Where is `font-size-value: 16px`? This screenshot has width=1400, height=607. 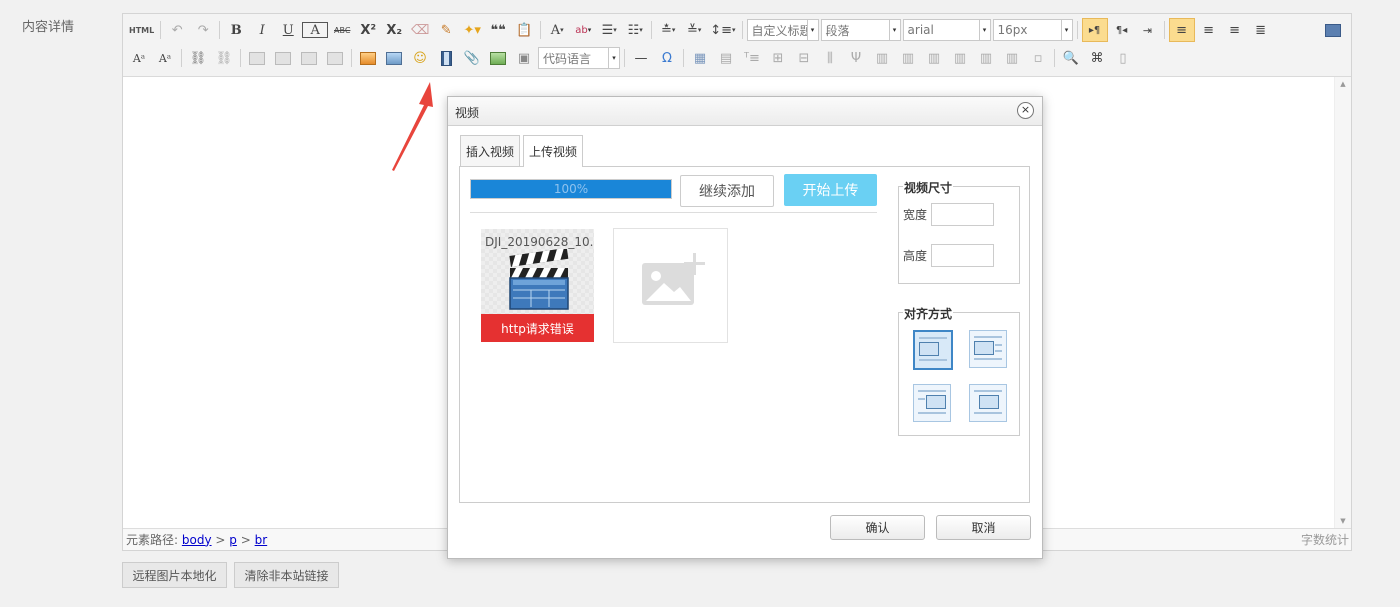 font-size-value: 16px is located at coordinates (1012, 30).